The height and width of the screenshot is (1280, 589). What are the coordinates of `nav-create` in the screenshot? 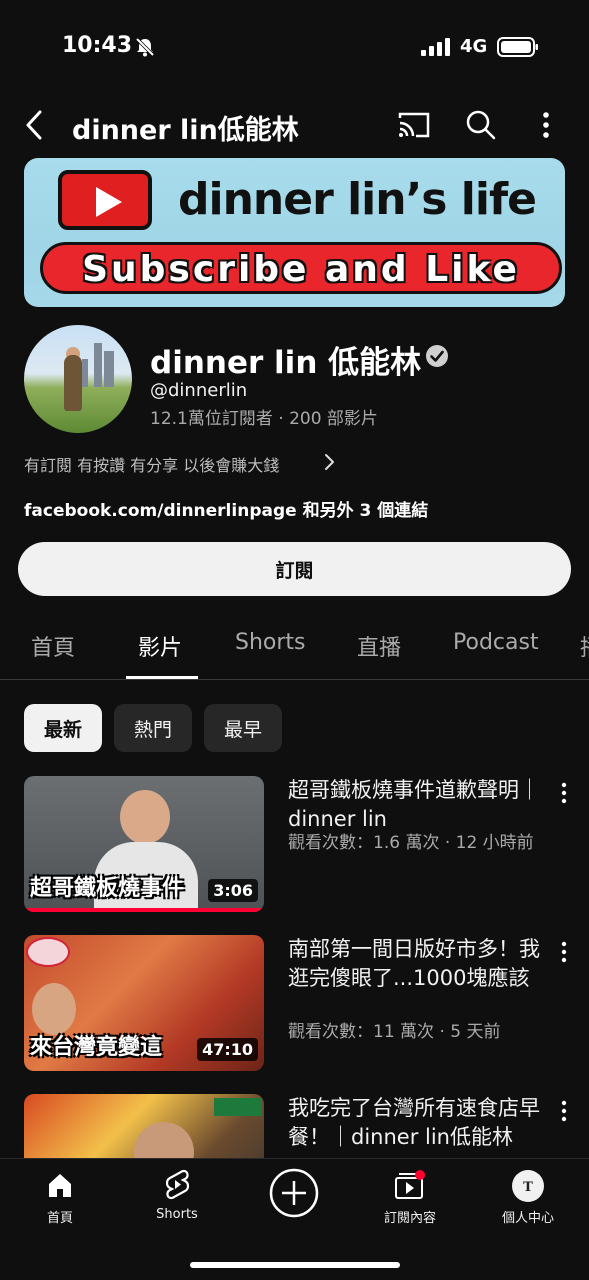 It's located at (294, 1199).